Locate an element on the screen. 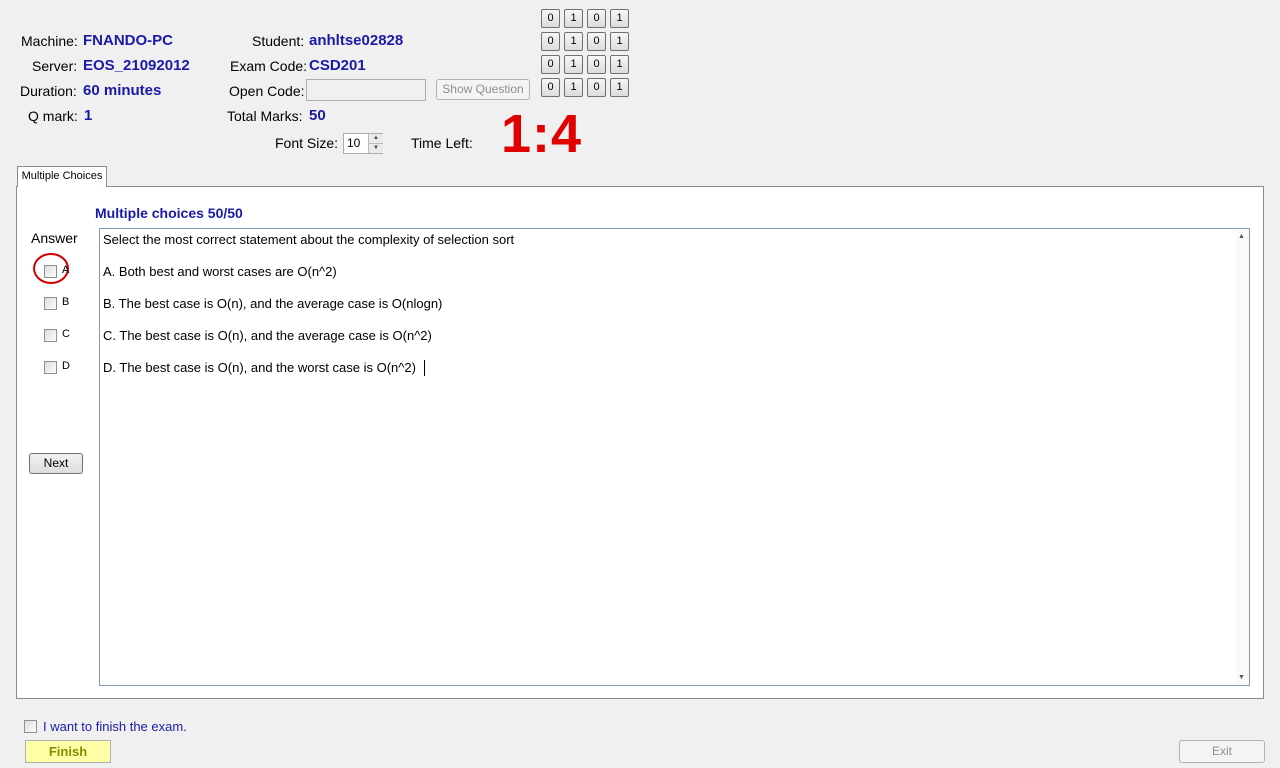 The width and height of the screenshot is (1280, 768). answer-option-label: B is located at coordinates (66, 302).